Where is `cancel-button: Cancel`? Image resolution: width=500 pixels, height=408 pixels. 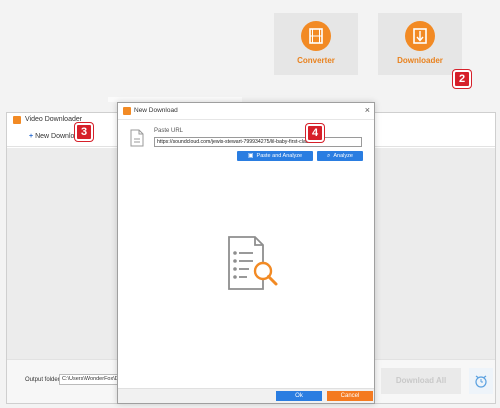 cancel-button: Cancel is located at coordinates (350, 396).